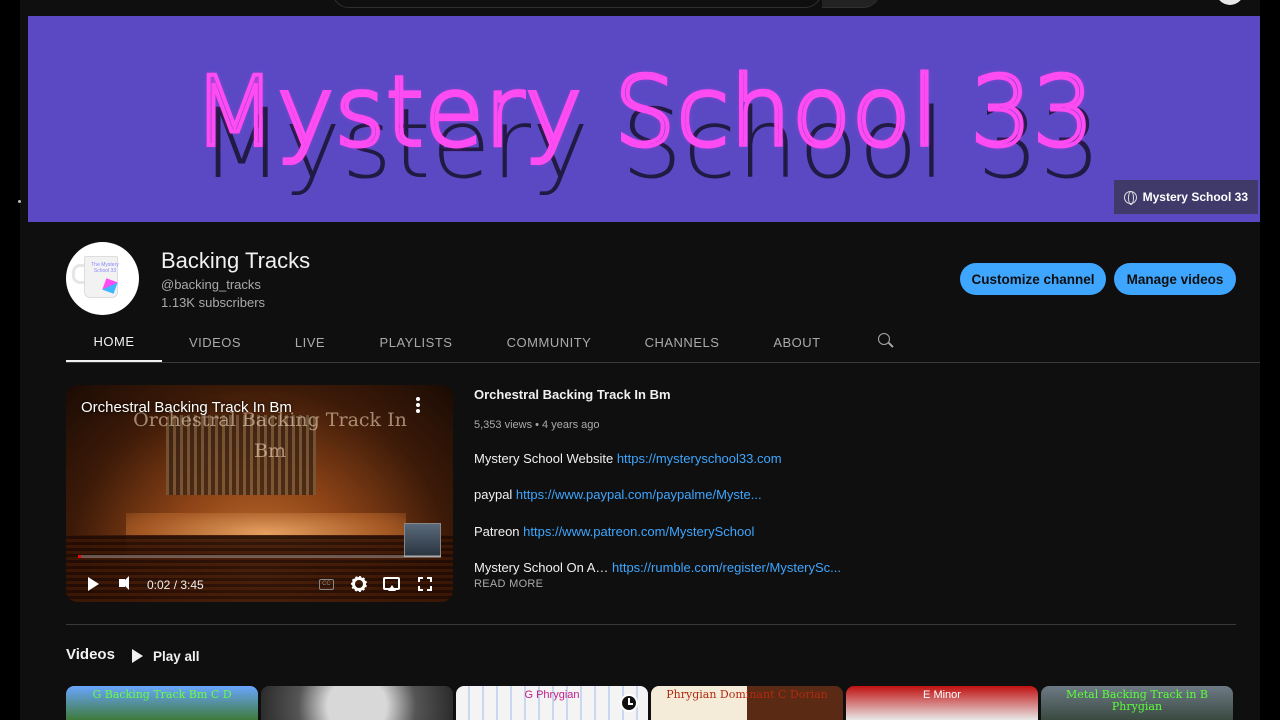  Describe the element at coordinates (1130, 197) in the screenshot. I see `globe-icon` at that location.